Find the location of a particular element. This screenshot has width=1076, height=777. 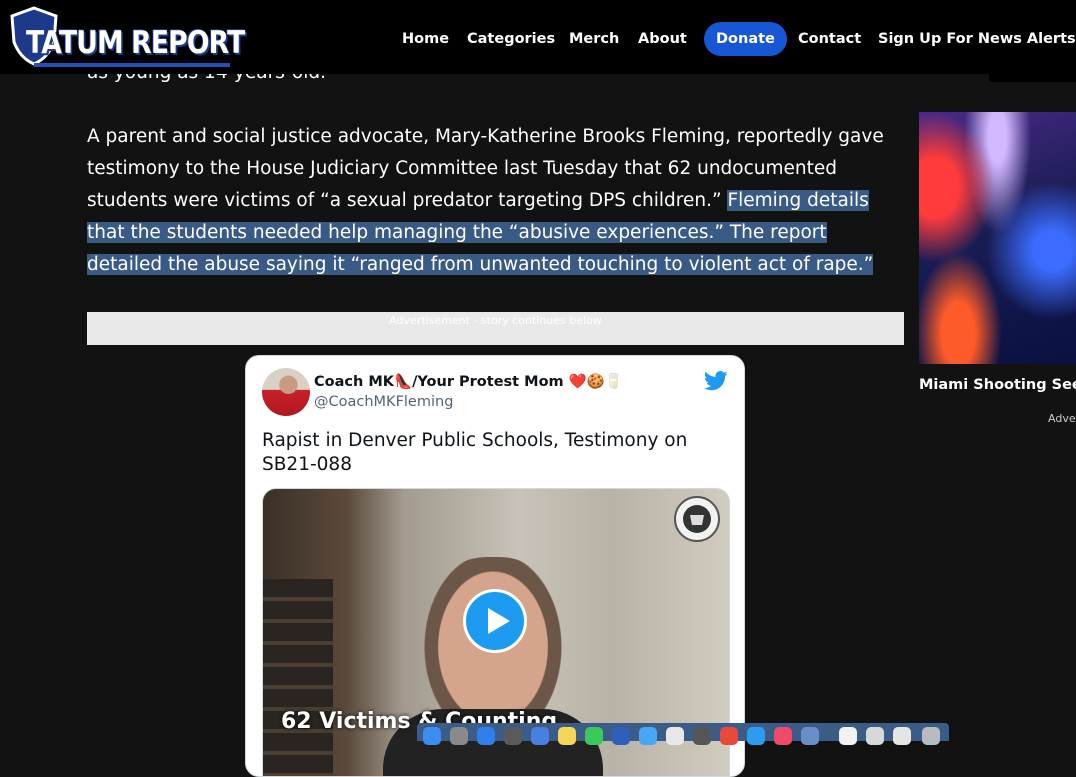

preview-icon is located at coordinates (810, 736).